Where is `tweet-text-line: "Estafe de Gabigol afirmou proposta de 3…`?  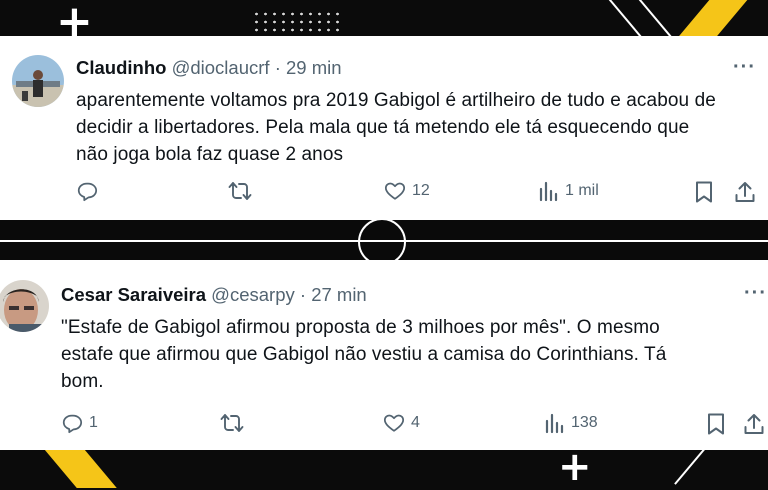
tweet-text-line: "Estafe de Gabigol afirmou proposta de 3… is located at coordinates (360, 327).